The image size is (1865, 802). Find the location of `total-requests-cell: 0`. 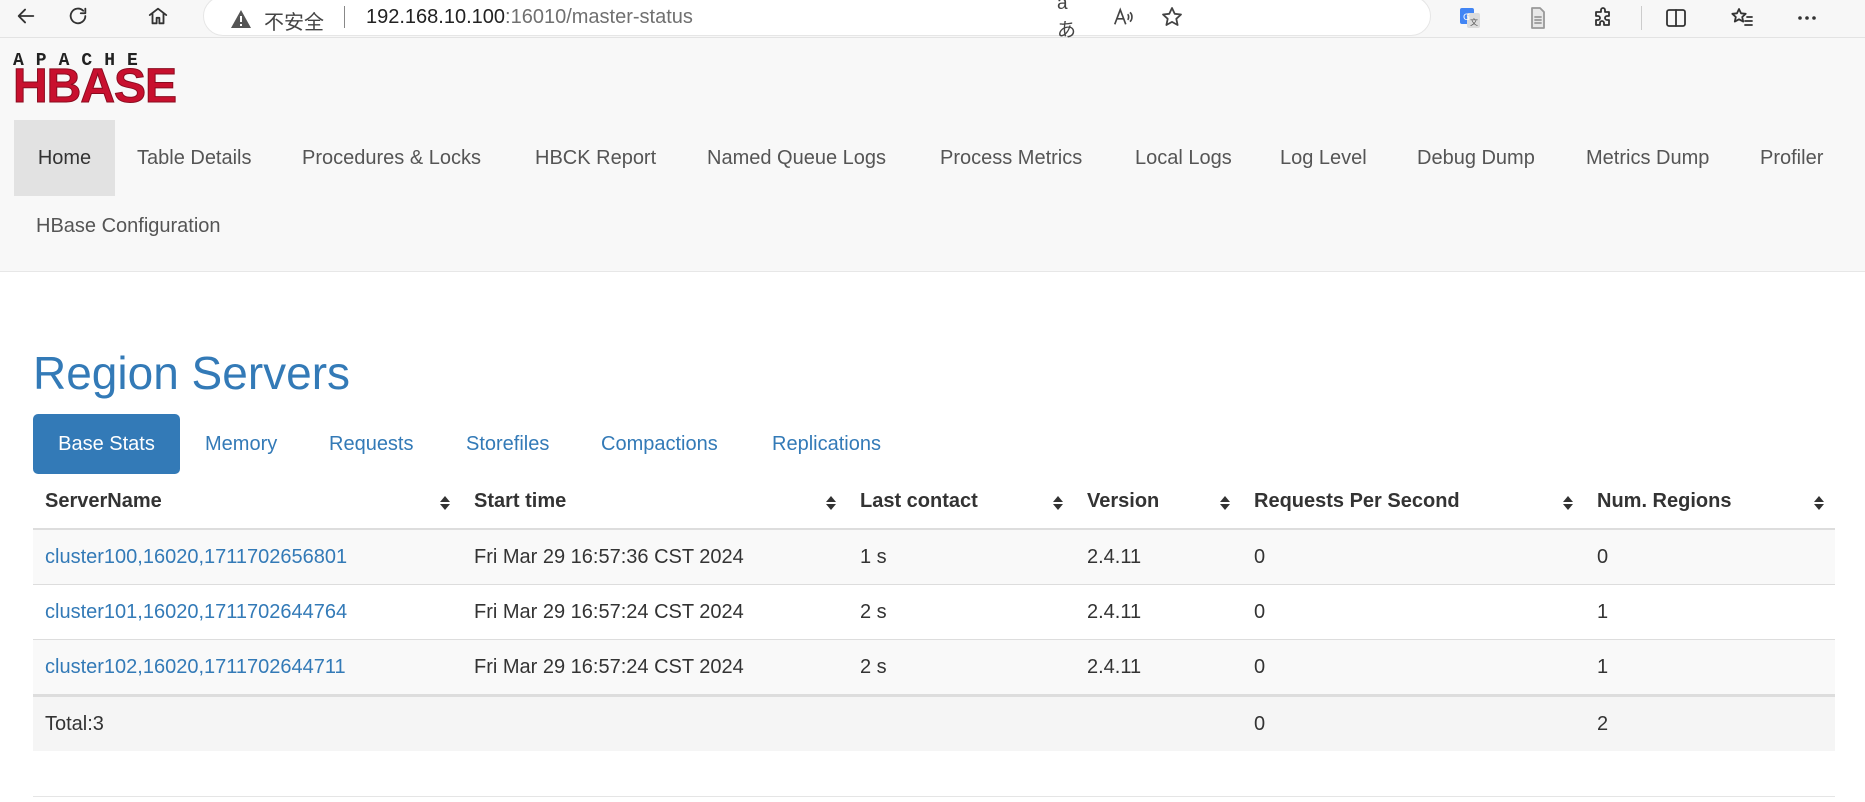

total-requests-cell: 0 is located at coordinates (1260, 724).